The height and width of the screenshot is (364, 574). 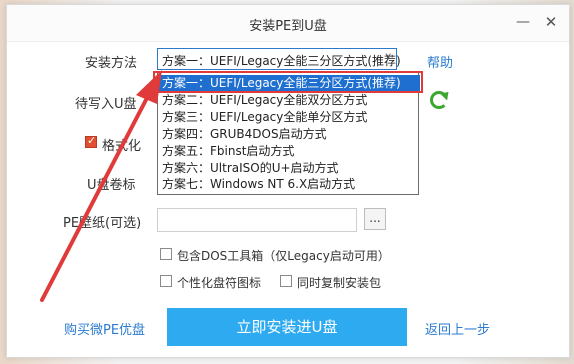 What do you see at coordinates (388, 56) in the screenshot?
I see `chevron-down-icon: v` at bounding box center [388, 56].